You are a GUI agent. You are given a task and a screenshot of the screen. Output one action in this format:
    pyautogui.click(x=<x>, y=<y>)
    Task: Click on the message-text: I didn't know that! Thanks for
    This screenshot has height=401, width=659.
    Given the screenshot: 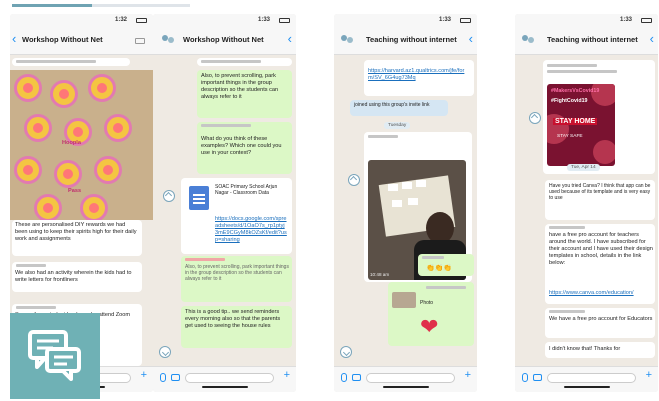 What is the action you would take?
    pyautogui.click(x=585, y=349)
    